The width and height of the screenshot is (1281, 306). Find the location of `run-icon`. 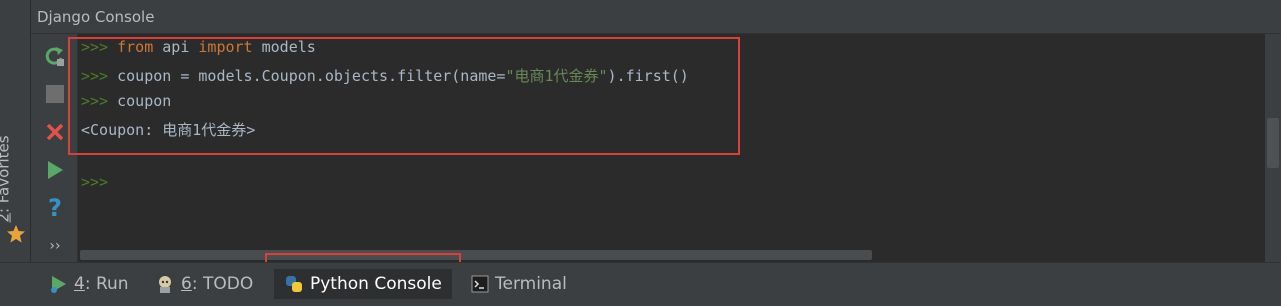

run-icon is located at coordinates (58, 284).